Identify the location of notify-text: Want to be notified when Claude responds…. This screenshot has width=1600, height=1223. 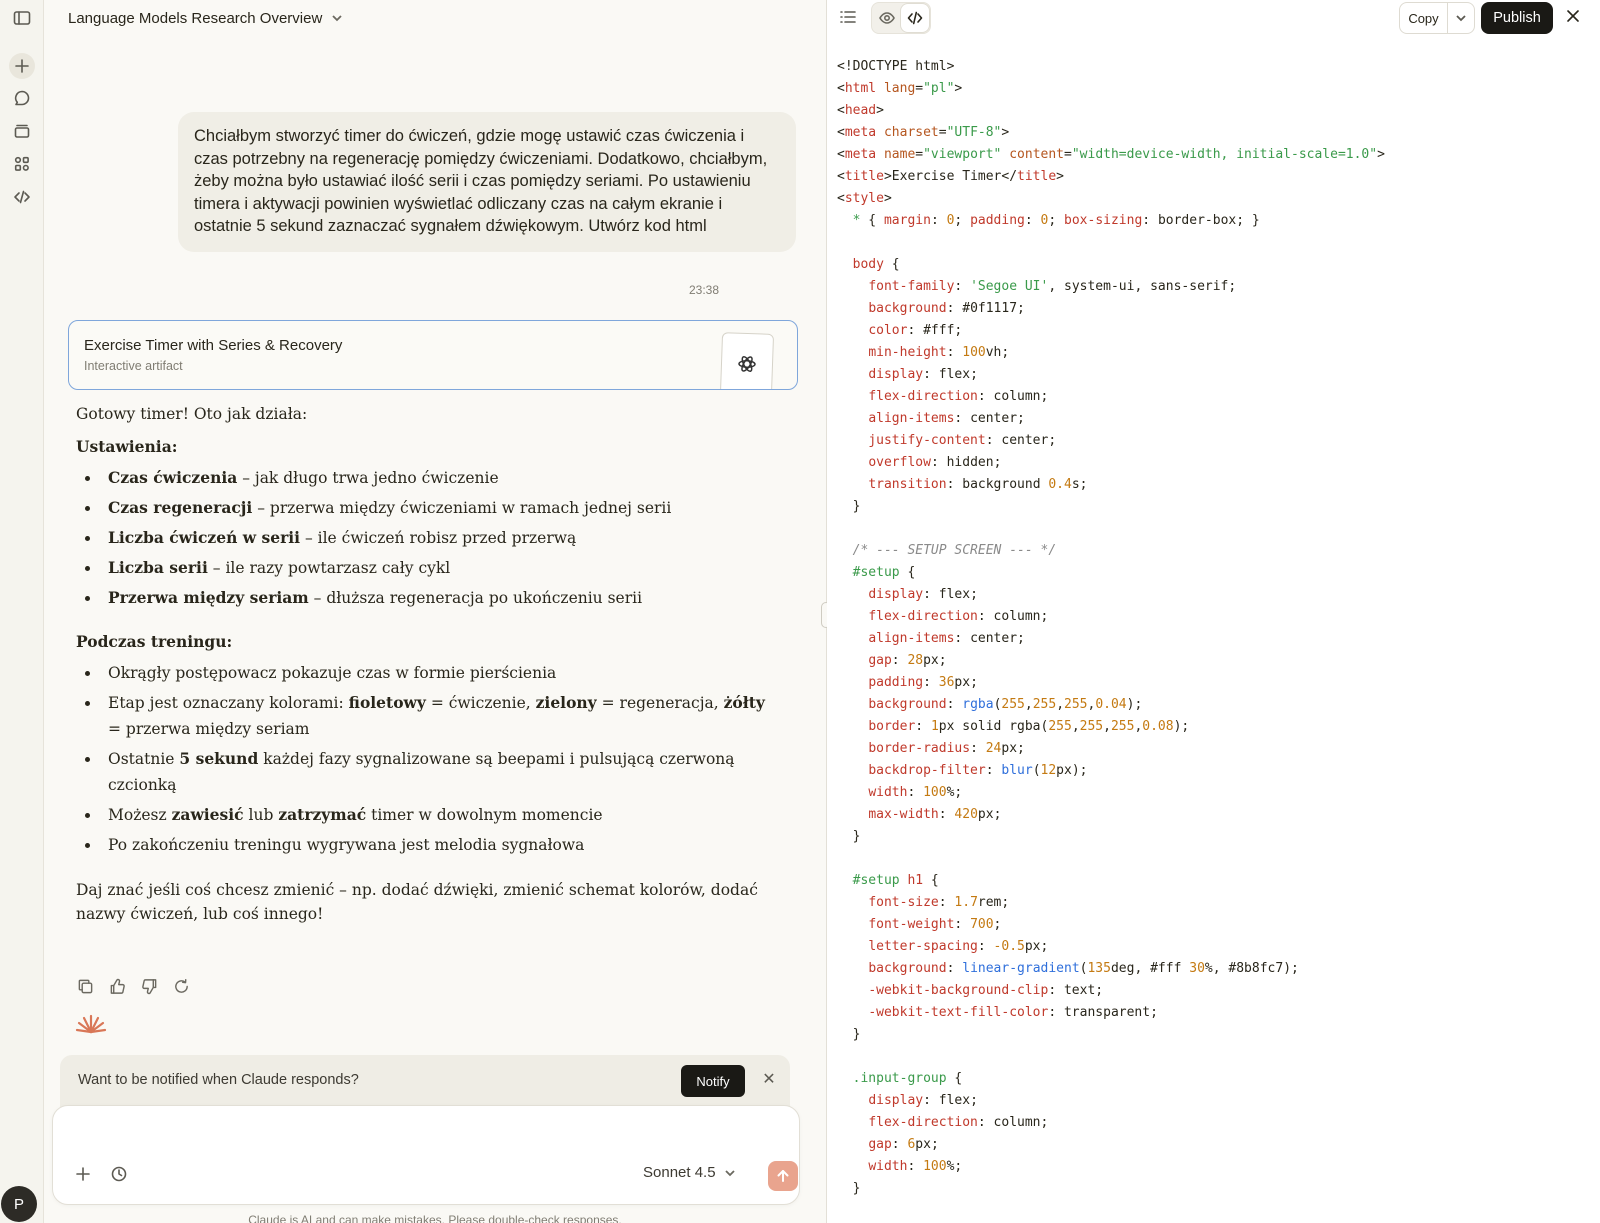
(218, 1080).